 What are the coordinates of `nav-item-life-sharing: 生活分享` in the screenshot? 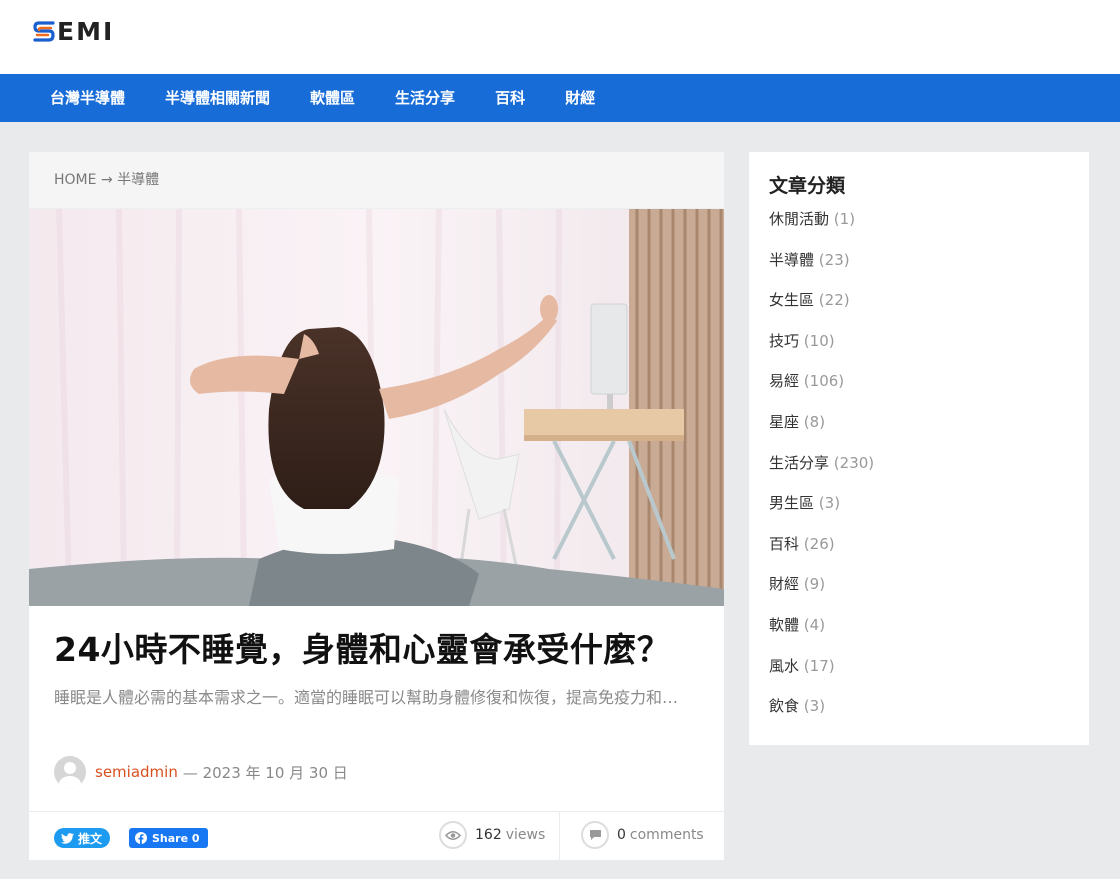 It's located at (425, 98).